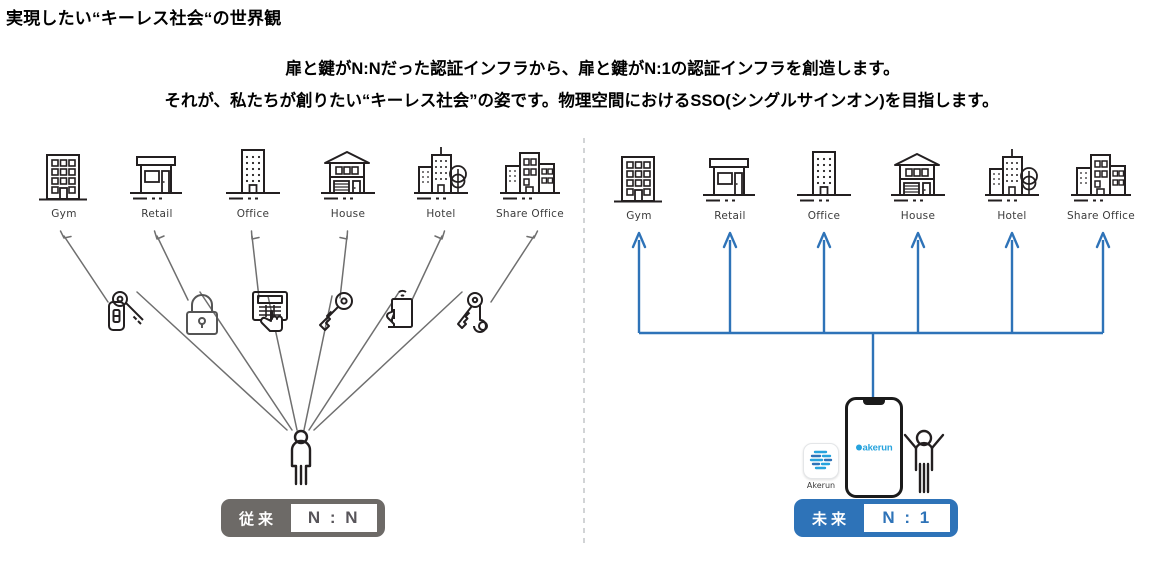  I want to click on future-badge: 未来 N : 1, so click(876, 518).